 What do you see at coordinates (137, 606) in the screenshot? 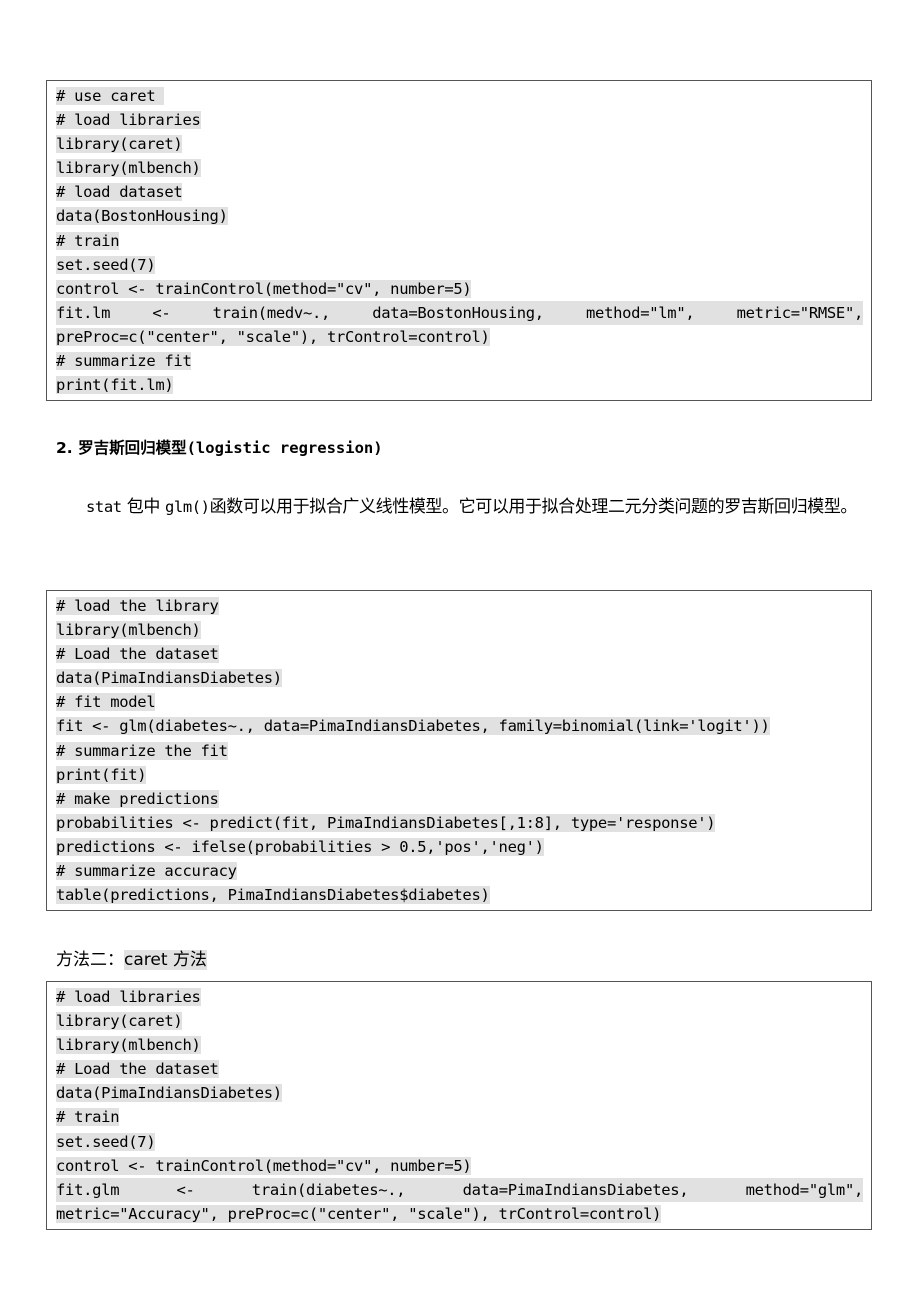
I see `code-text: # load the library` at bounding box center [137, 606].